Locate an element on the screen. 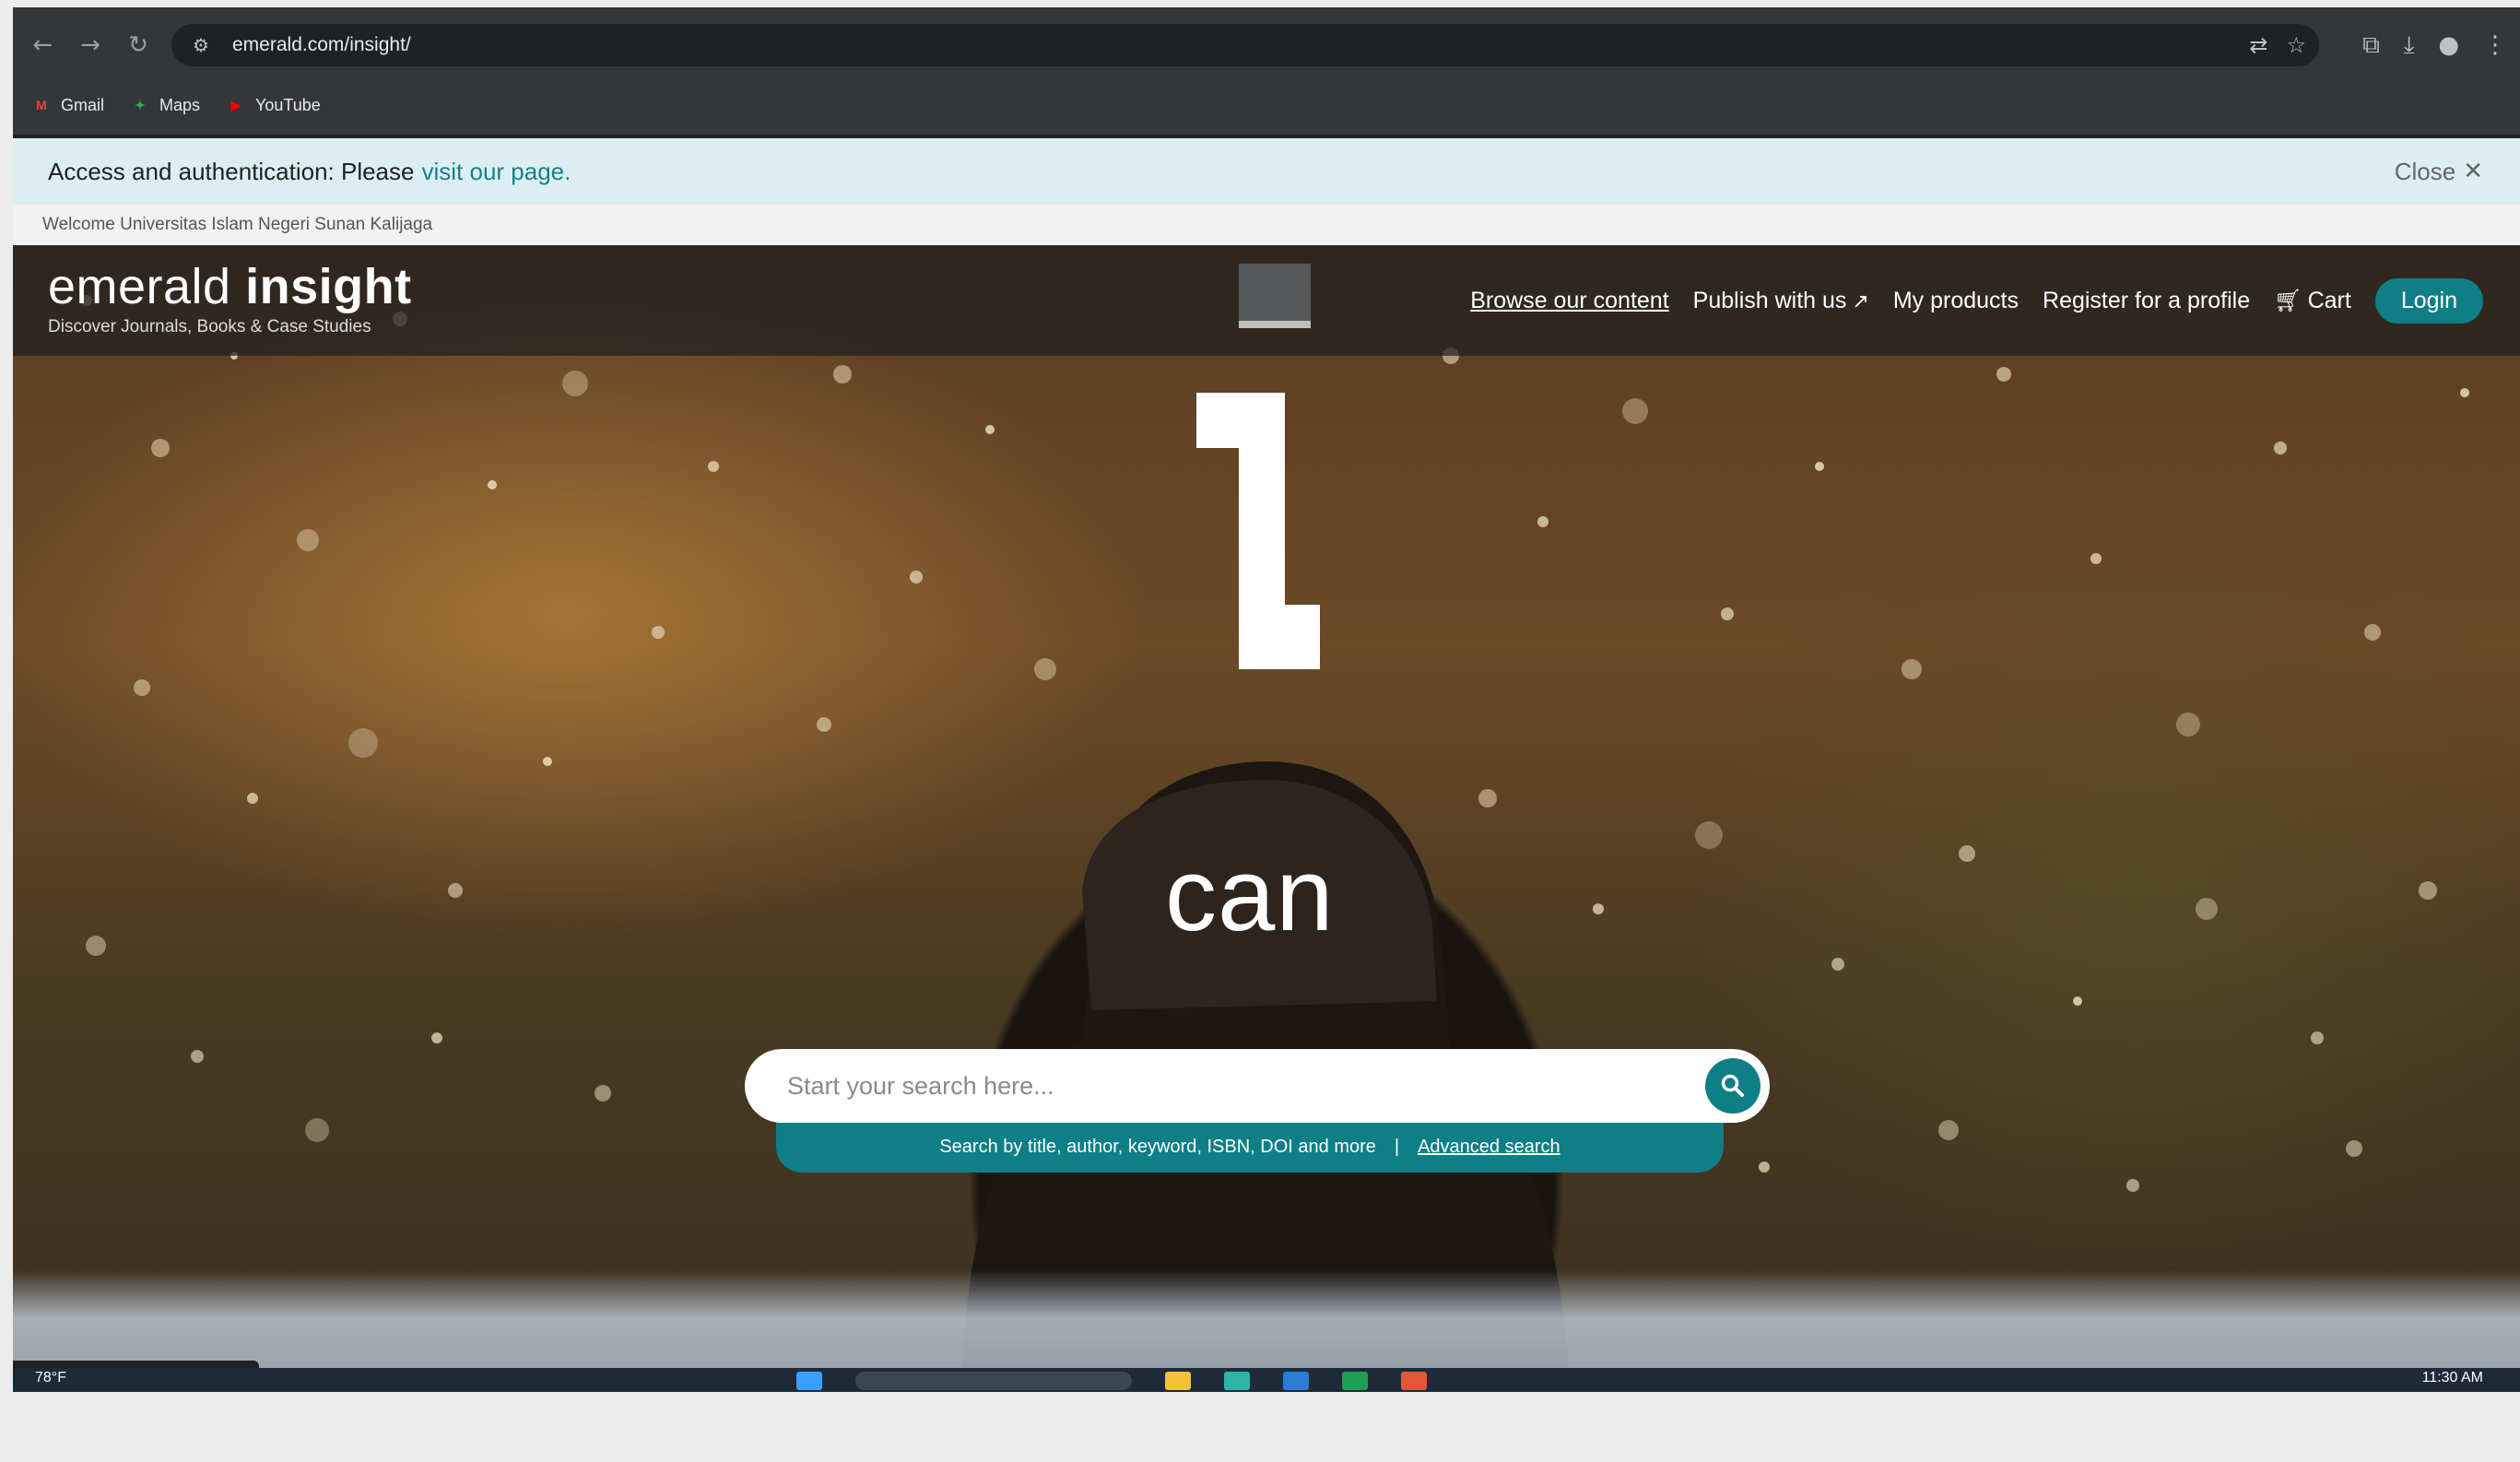  logo-bold-text: insight is located at coordinates (328, 286).